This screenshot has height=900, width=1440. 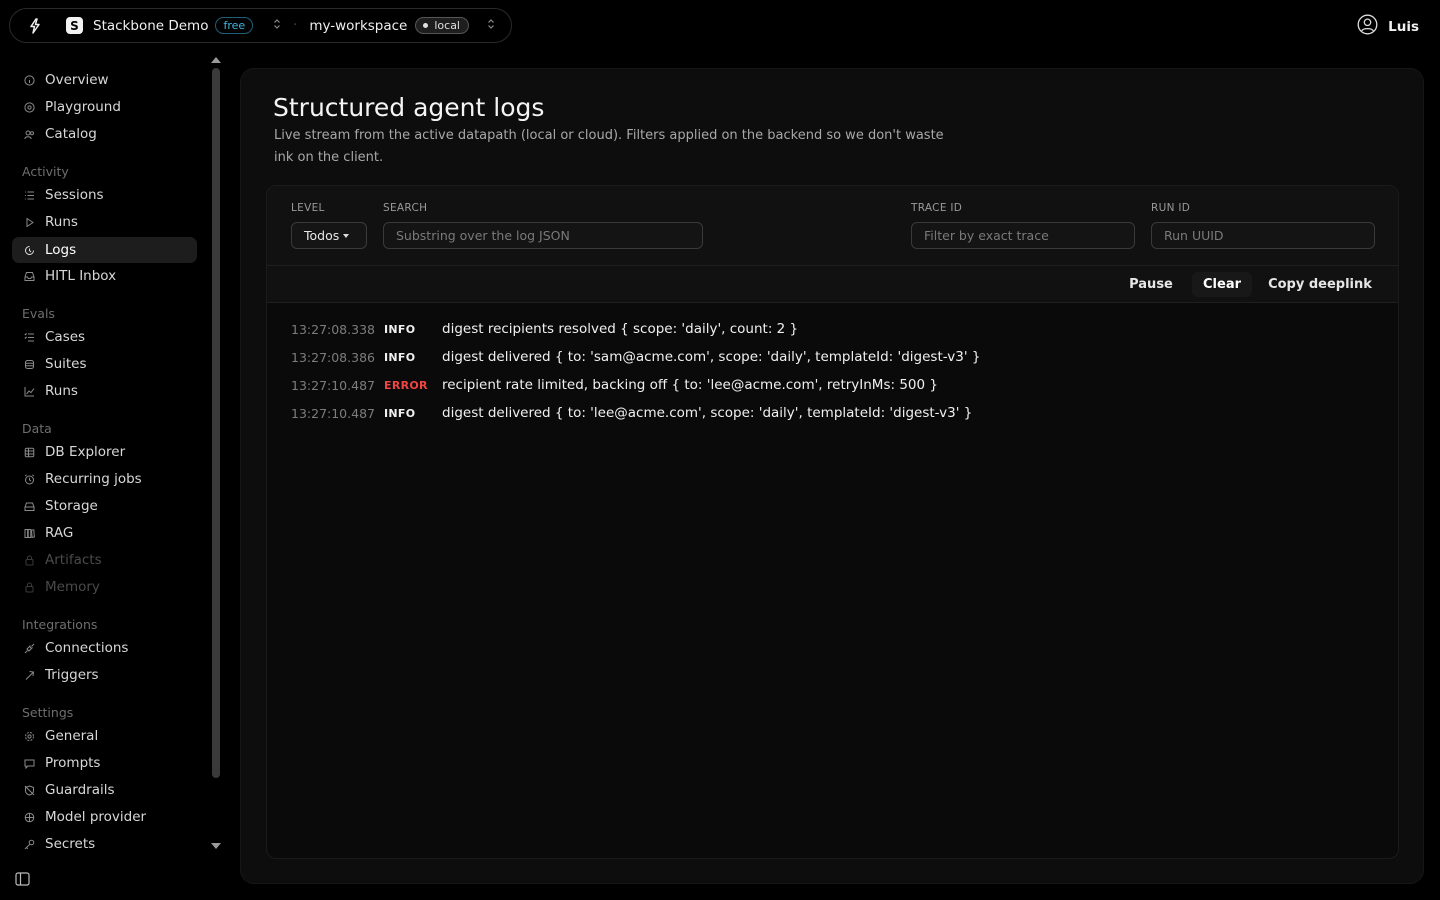 What do you see at coordinates (29, 276) in the screenshot?
I see `inbox-icon` at bounding box center [29, 276].